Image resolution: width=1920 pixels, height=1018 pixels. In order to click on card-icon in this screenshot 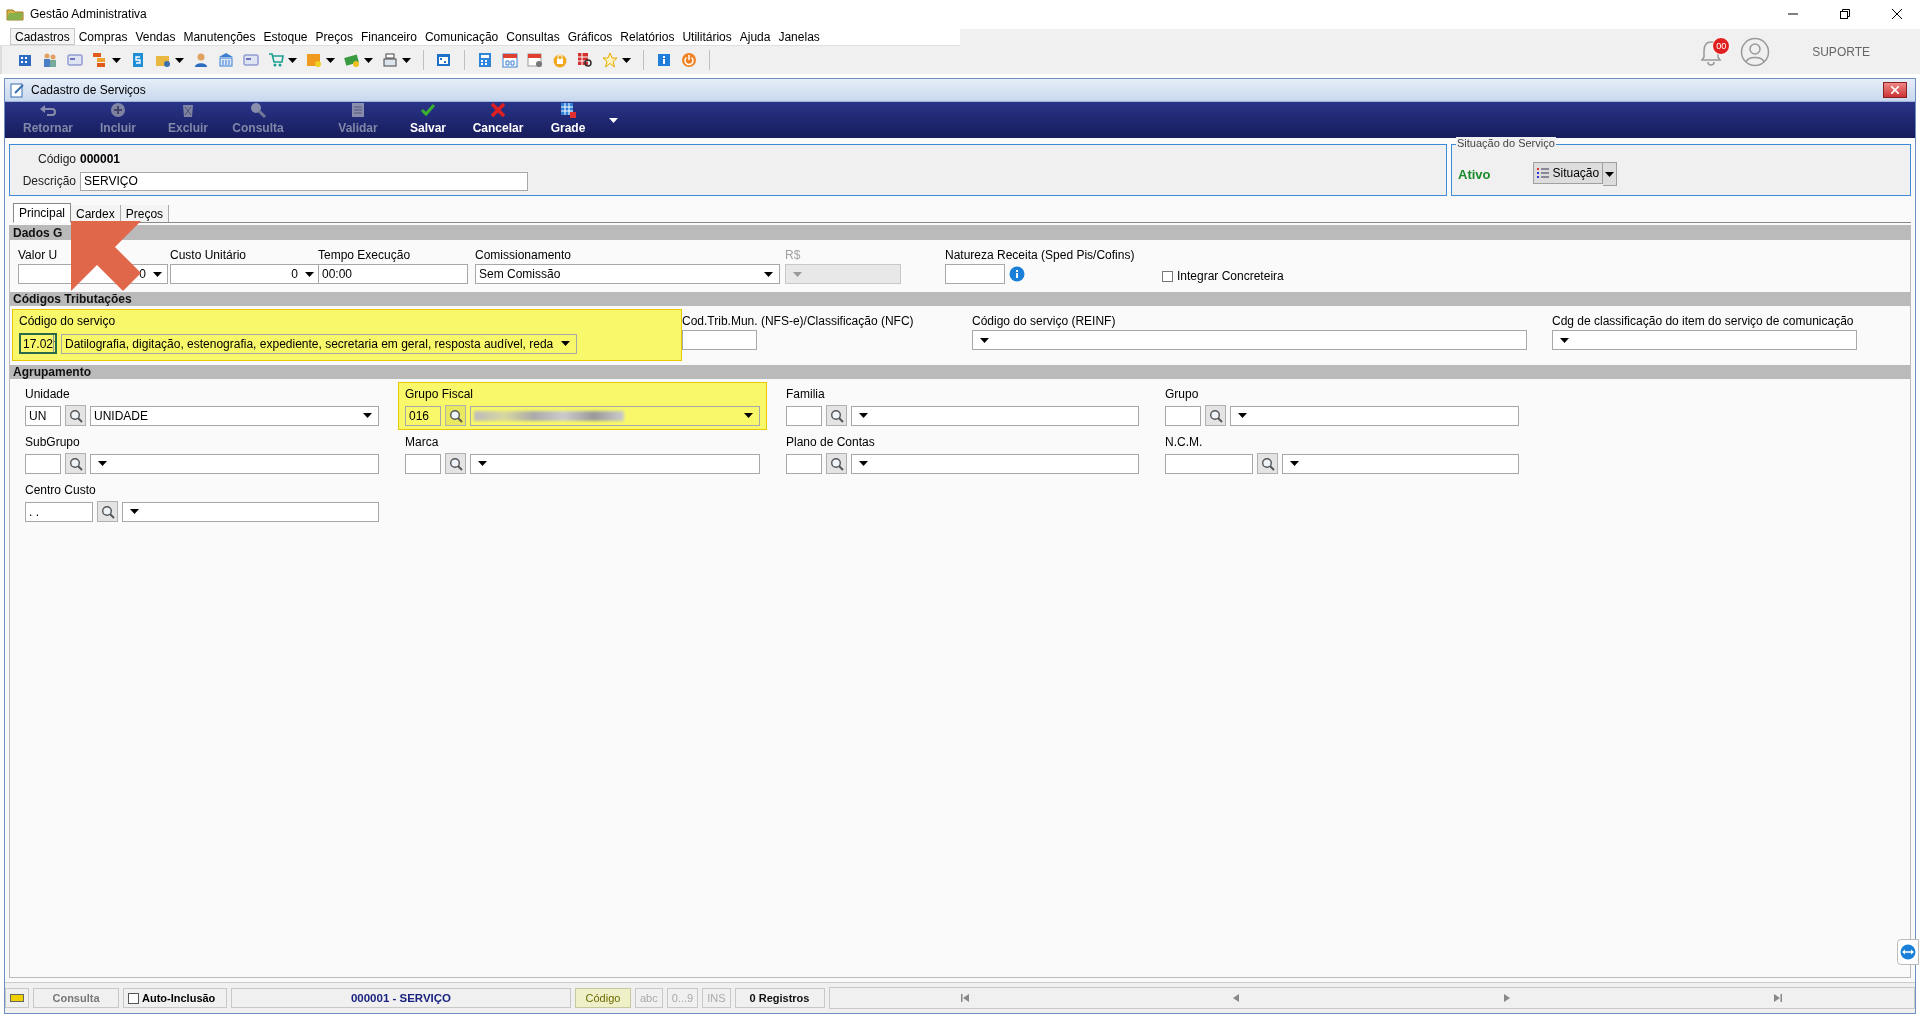, I will do `click(75, 60)`.